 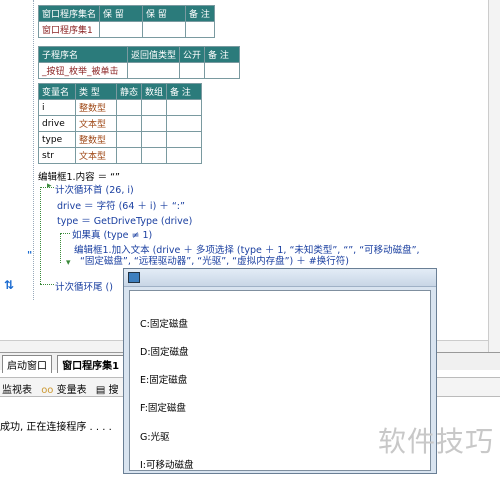 I want to click on swap-arrows-icon: ⇅, so click(x=9, y=285).